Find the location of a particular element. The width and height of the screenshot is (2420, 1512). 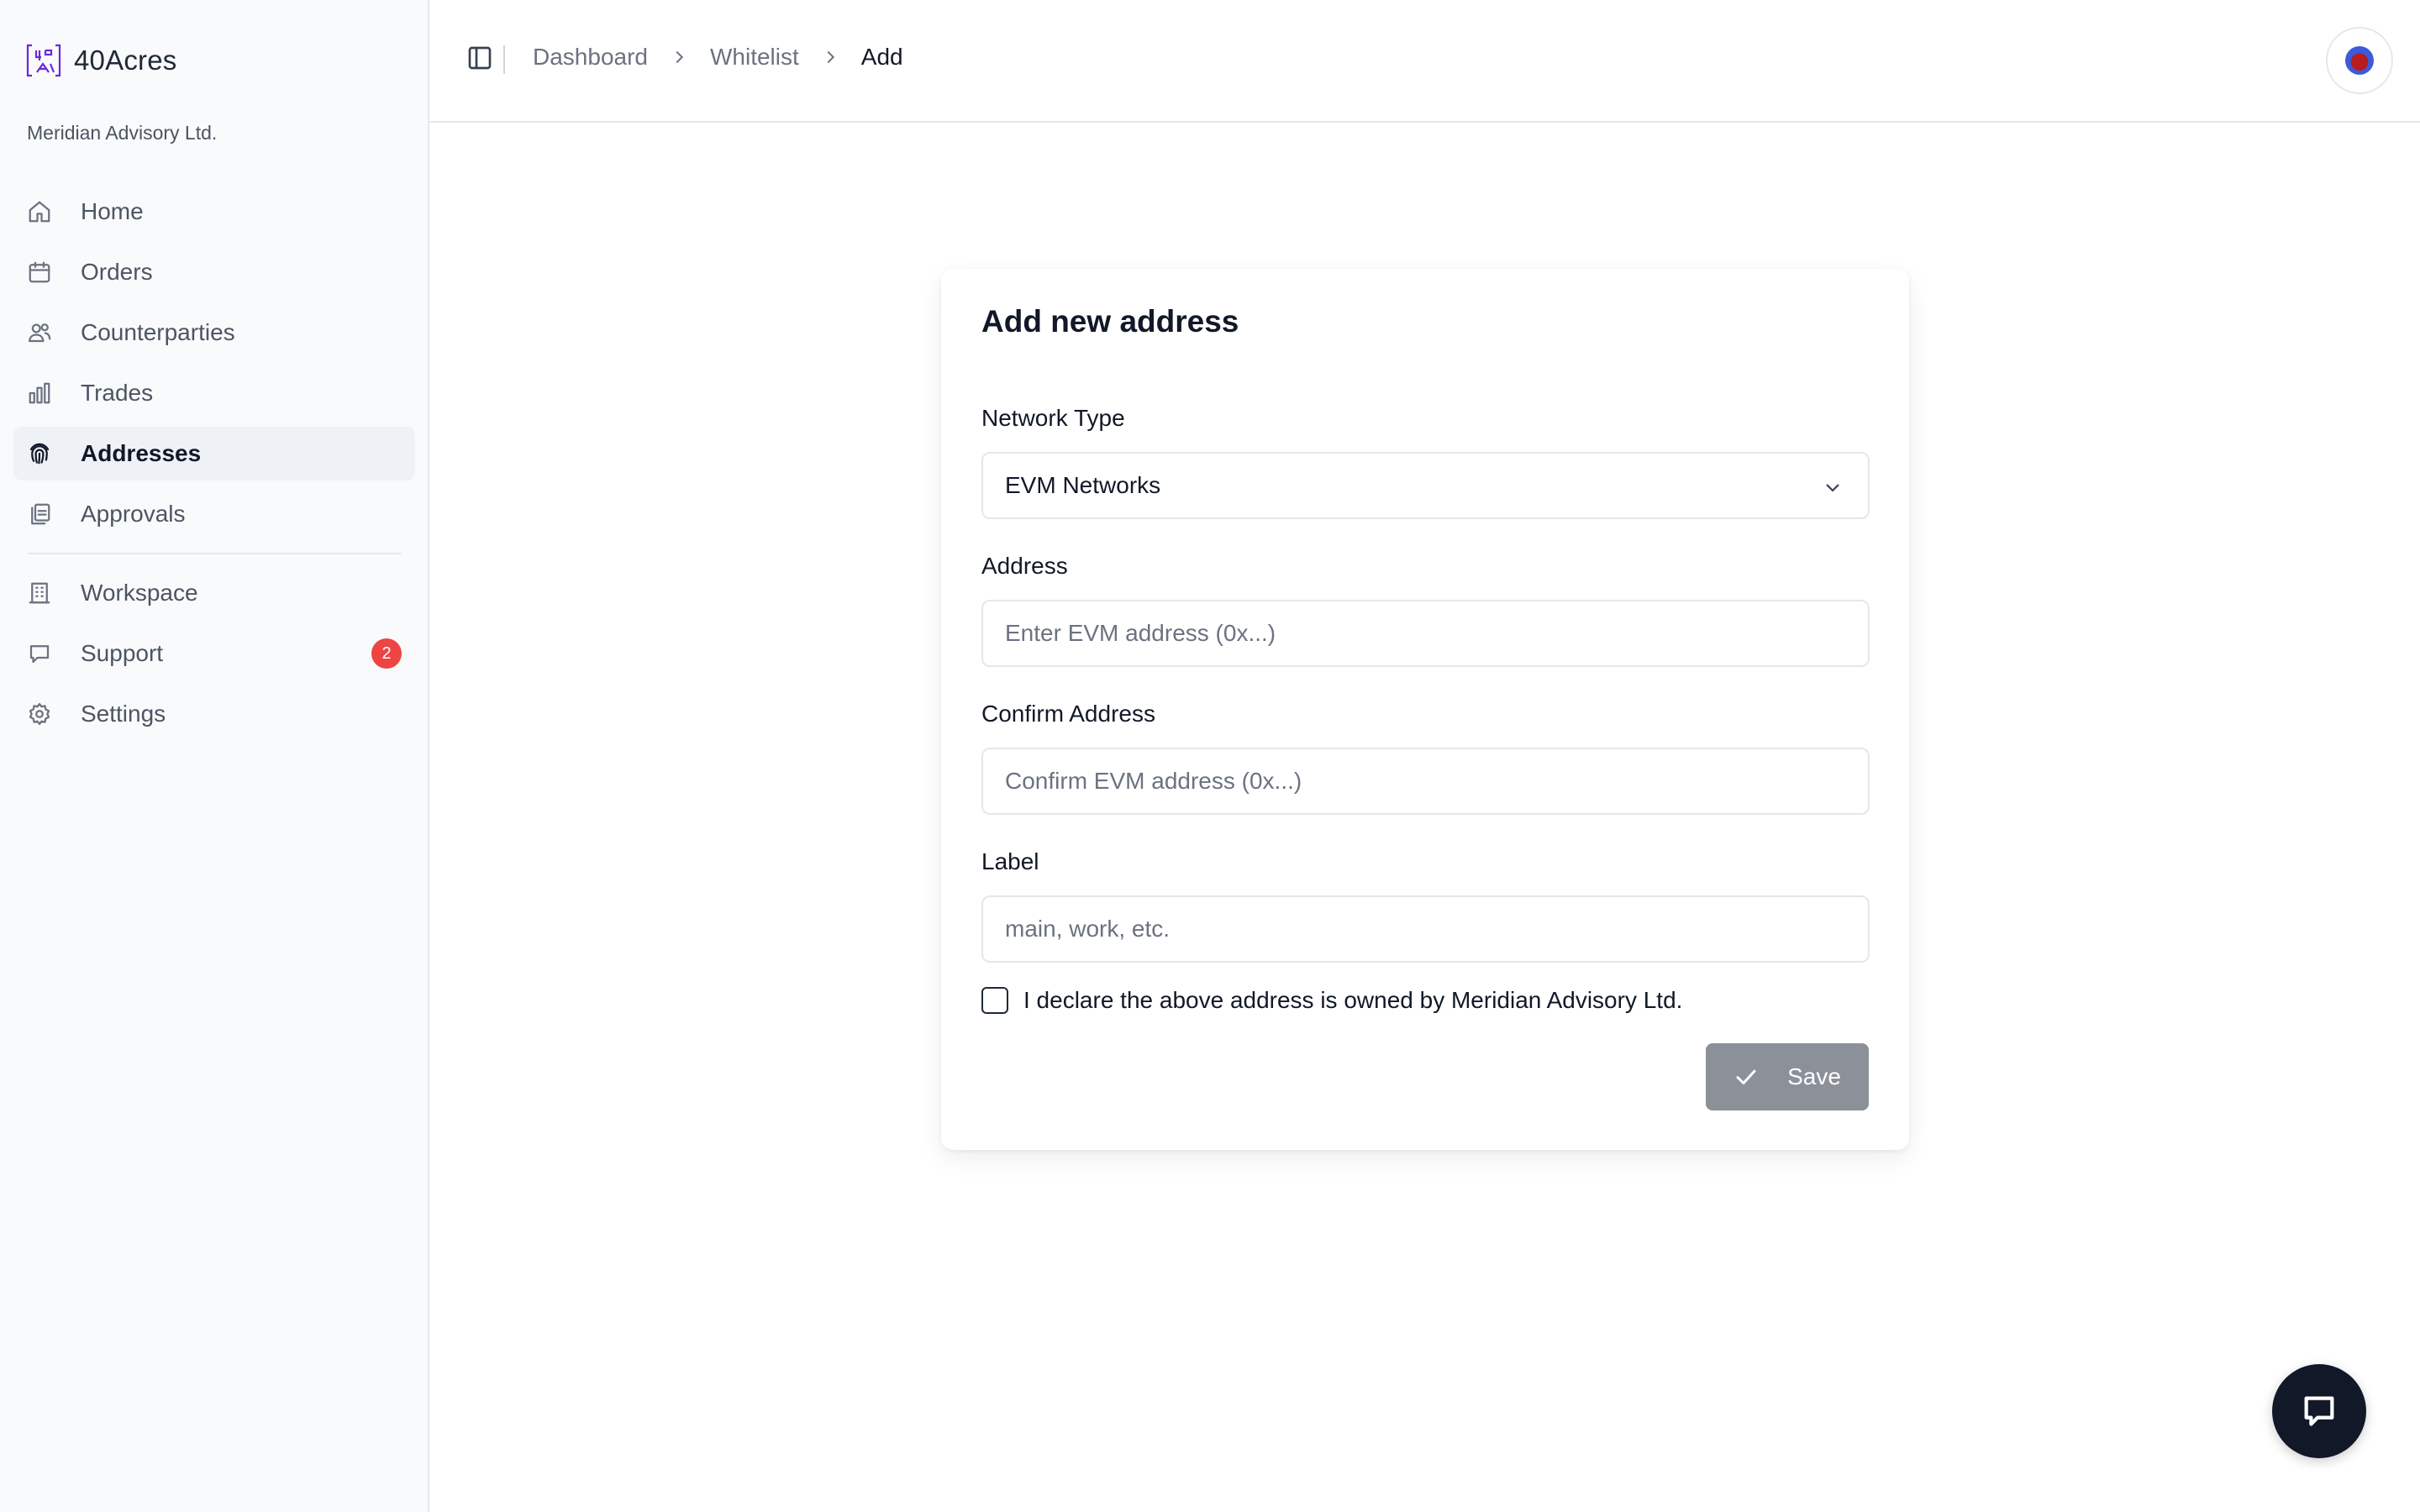

label-input is located at coordinates (1437, 929).